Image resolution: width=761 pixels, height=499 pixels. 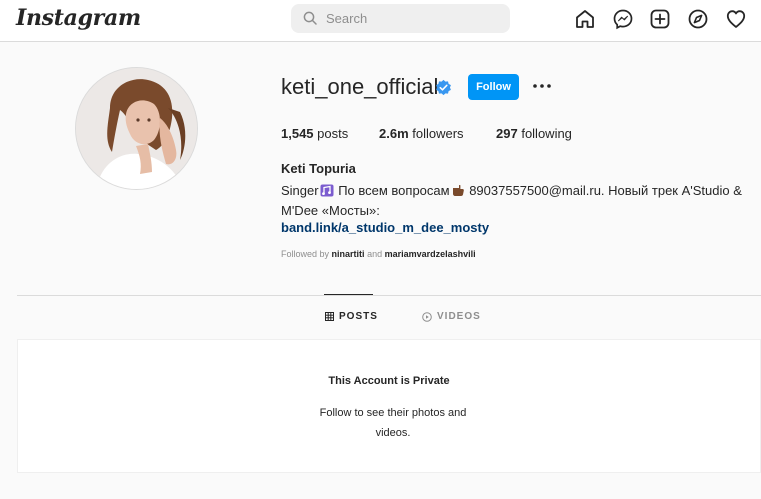 I want to click on followed-by-prefix: Followed by, so click(x=305, y=254).